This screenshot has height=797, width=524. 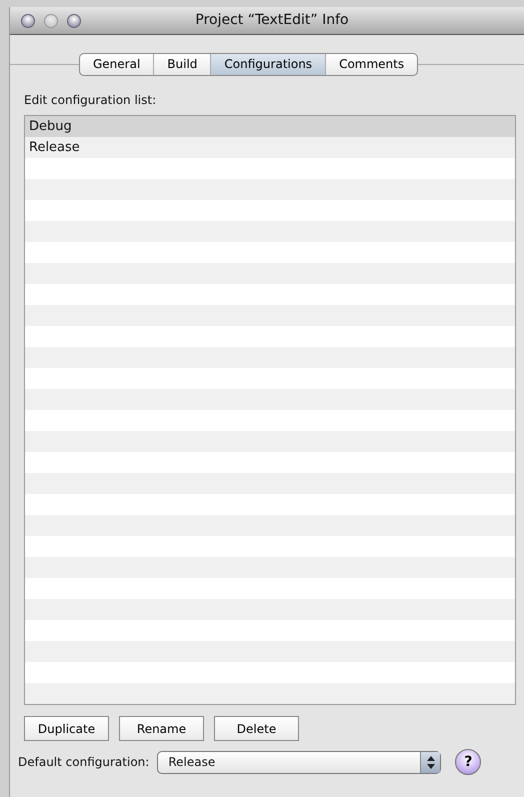 What do you see at coordinates (91, 100) in the screenshot?
I see `list-label: Edit configuration list:` at bounding box center [91, 100].